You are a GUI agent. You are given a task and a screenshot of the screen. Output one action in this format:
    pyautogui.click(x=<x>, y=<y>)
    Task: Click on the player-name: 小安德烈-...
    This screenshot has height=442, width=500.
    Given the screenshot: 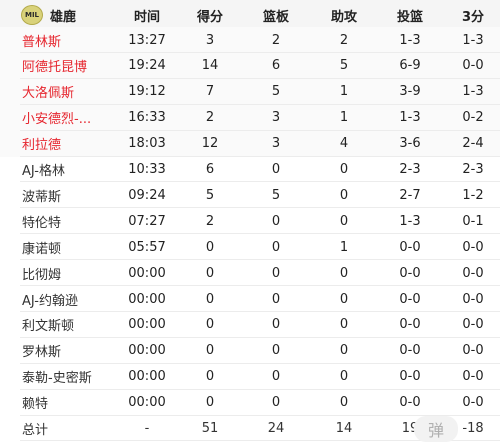 What is the action you would take?
    pyautogui.click(x=60, y=118)
    